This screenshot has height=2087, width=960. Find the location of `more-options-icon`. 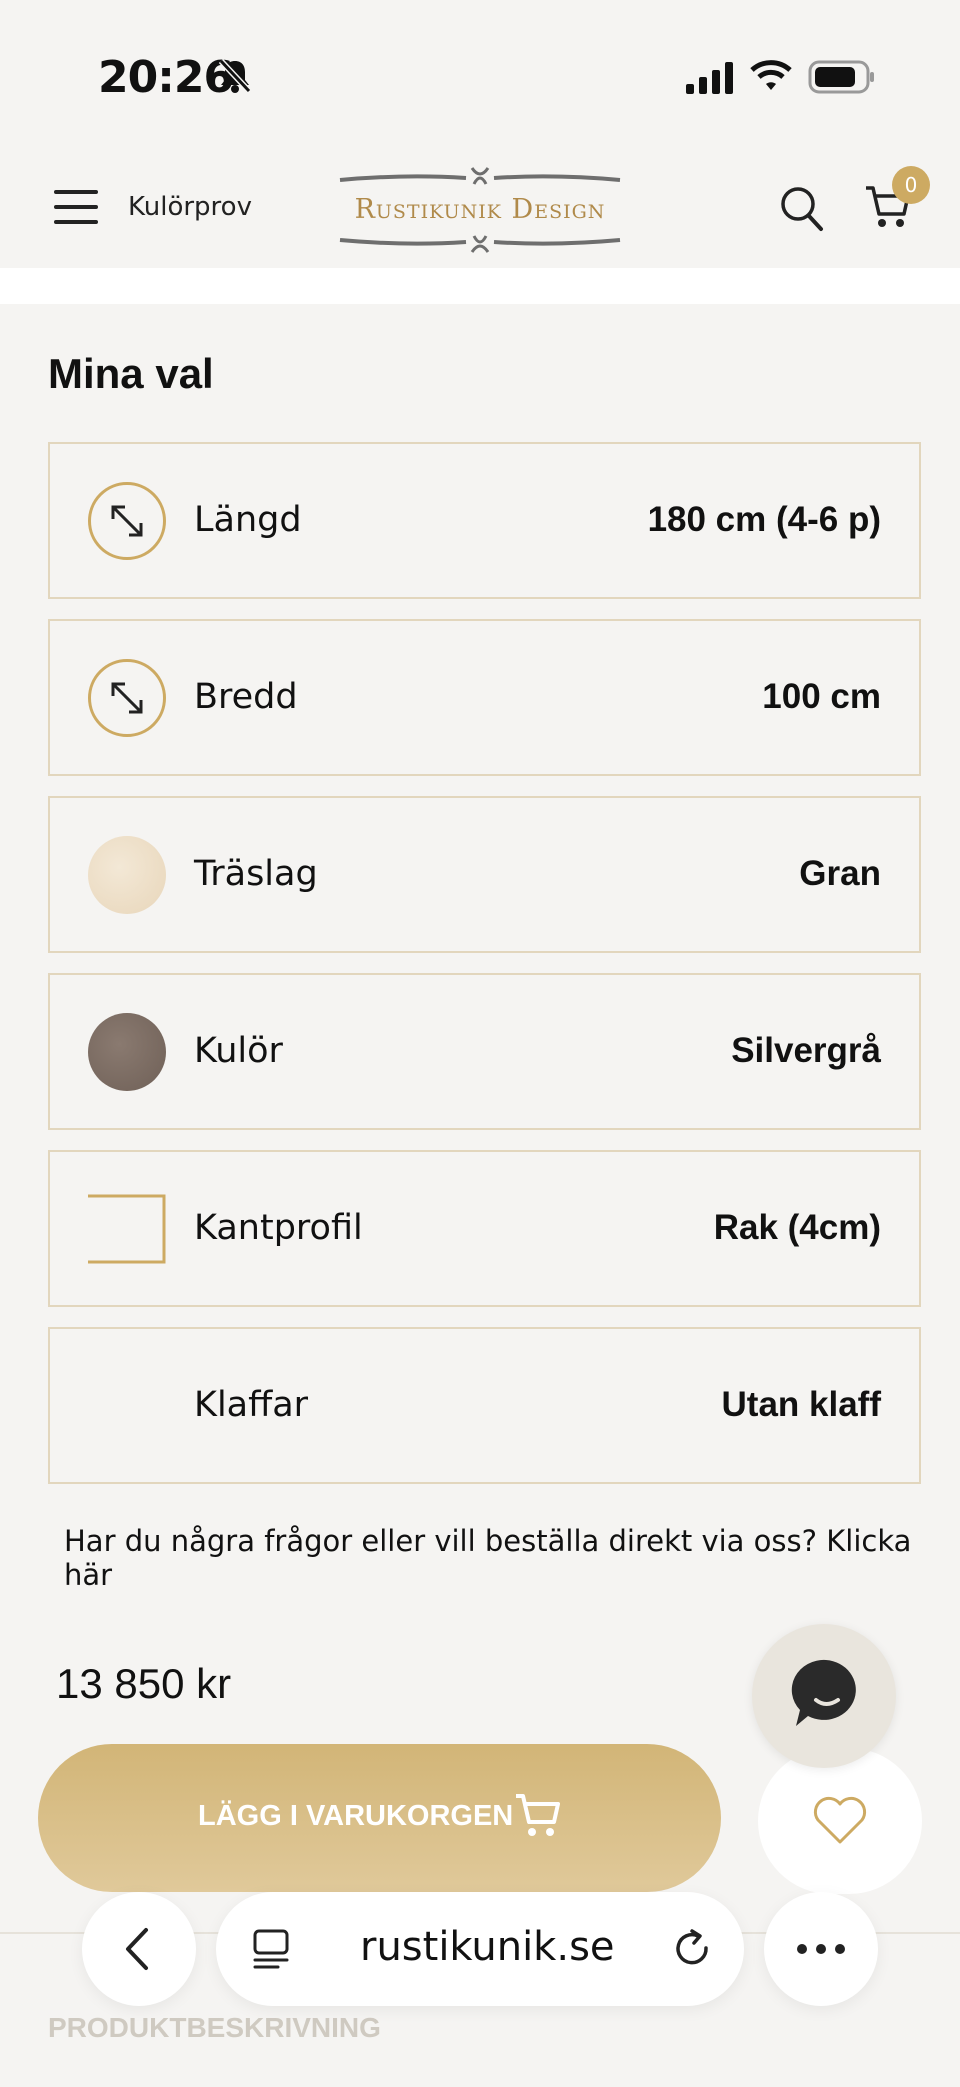

more-options-icon is located at coordinates (821, 1949).